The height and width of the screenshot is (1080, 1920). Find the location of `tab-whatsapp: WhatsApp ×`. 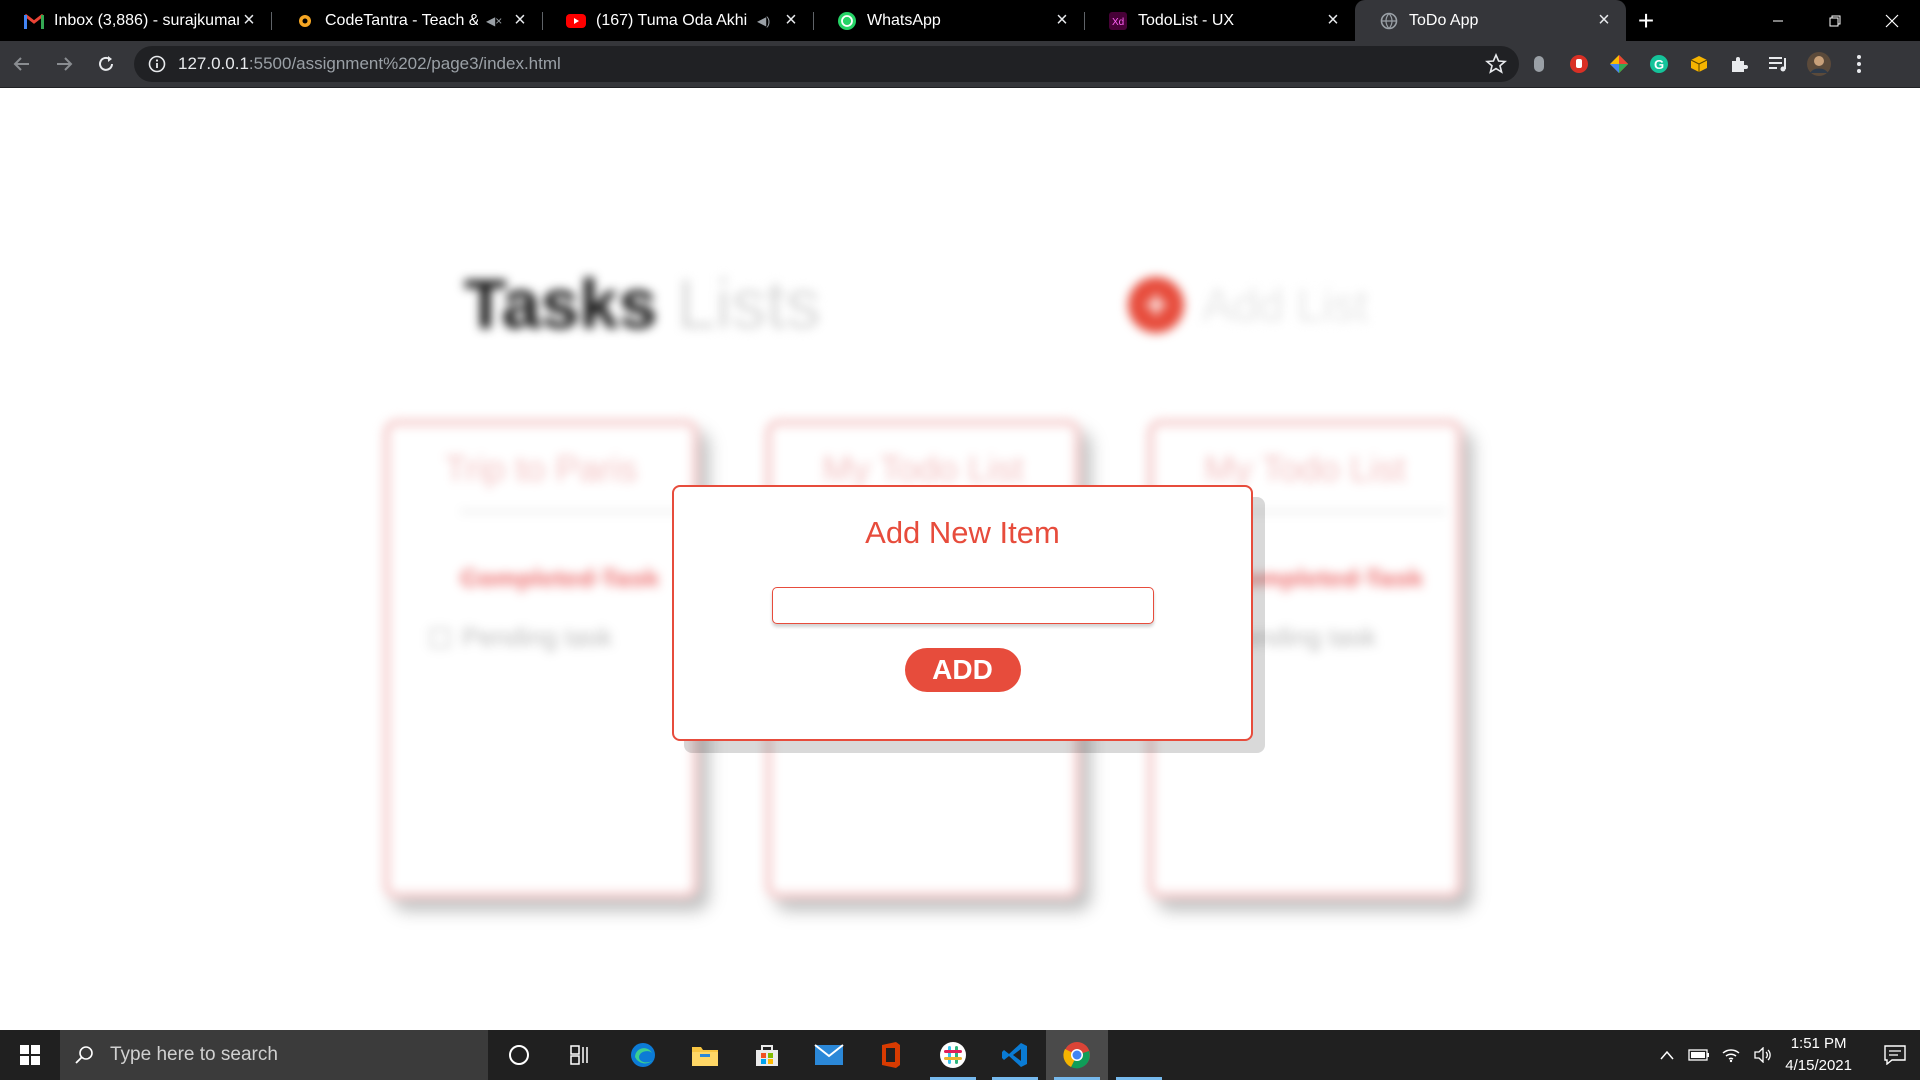

tab-whatsapp: WhatsApp × is located at coordinates (948, 20).